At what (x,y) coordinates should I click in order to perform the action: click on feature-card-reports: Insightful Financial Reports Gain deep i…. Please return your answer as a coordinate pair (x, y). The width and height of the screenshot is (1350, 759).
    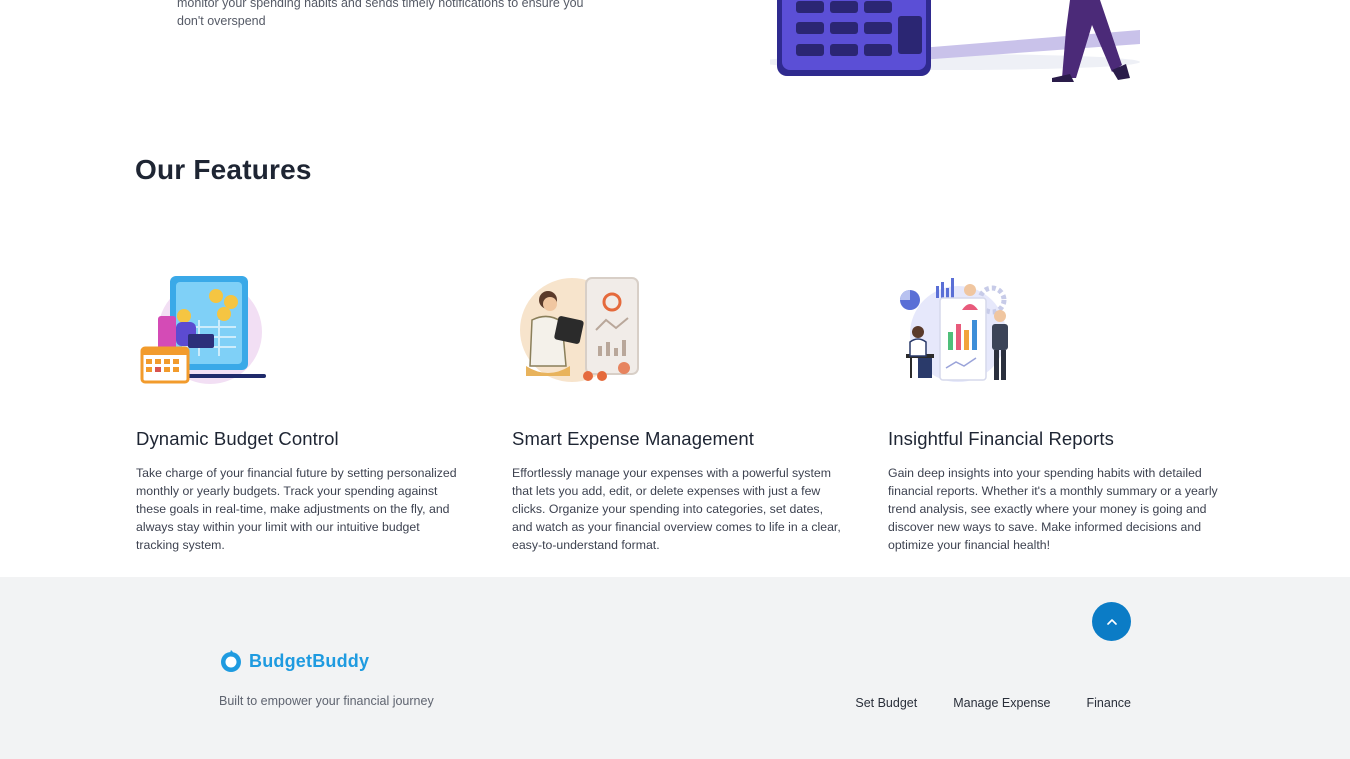
    Looking at the image, I should click on (1055, 412).